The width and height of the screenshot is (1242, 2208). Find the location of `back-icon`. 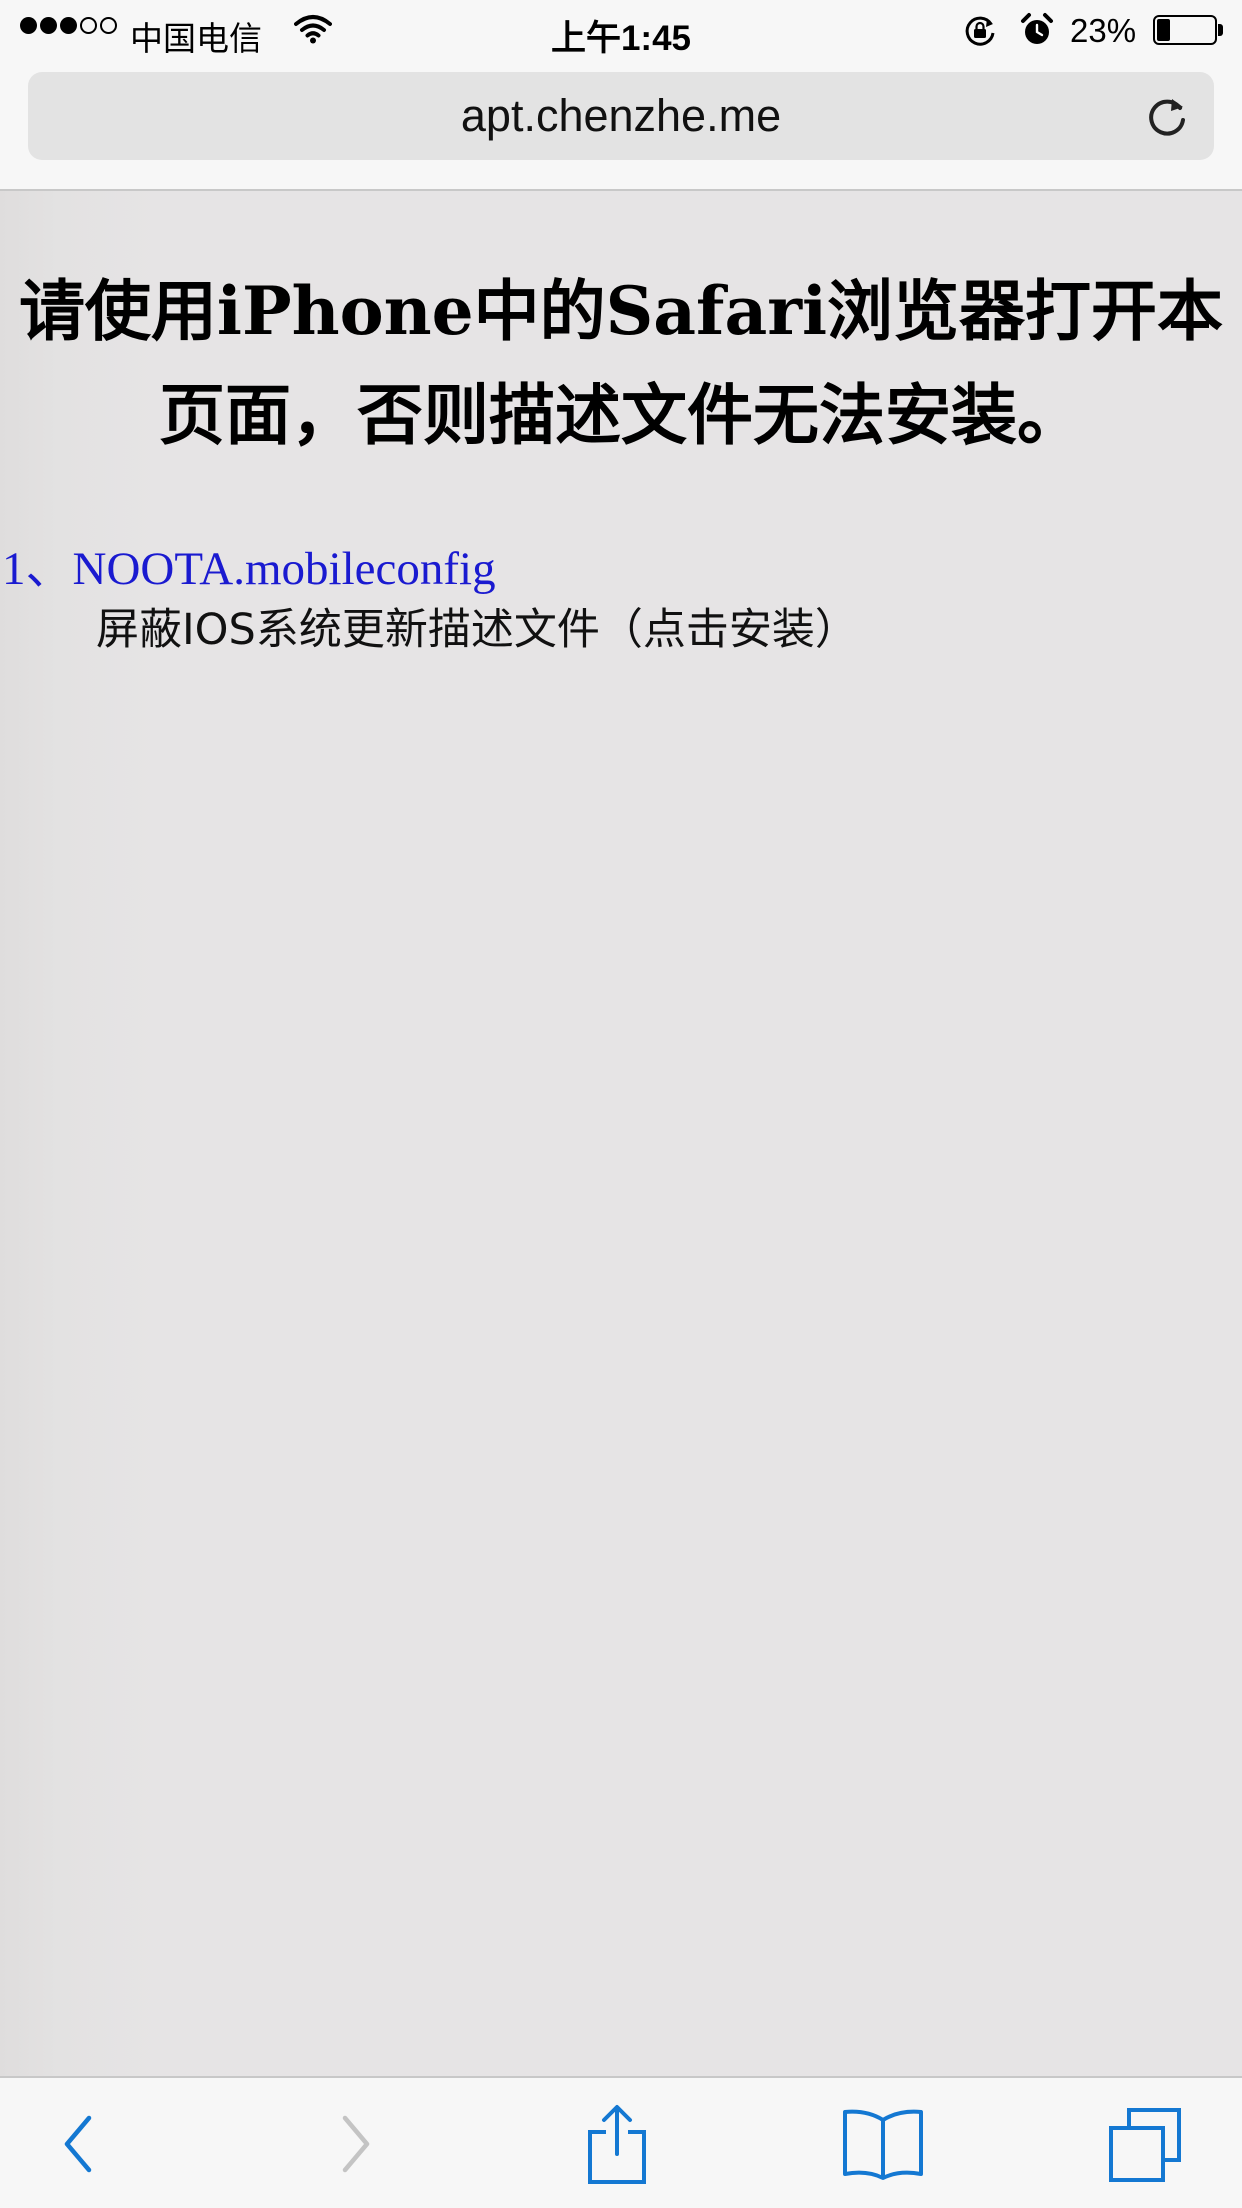

back-icon is located at coordinates (78, 2144).